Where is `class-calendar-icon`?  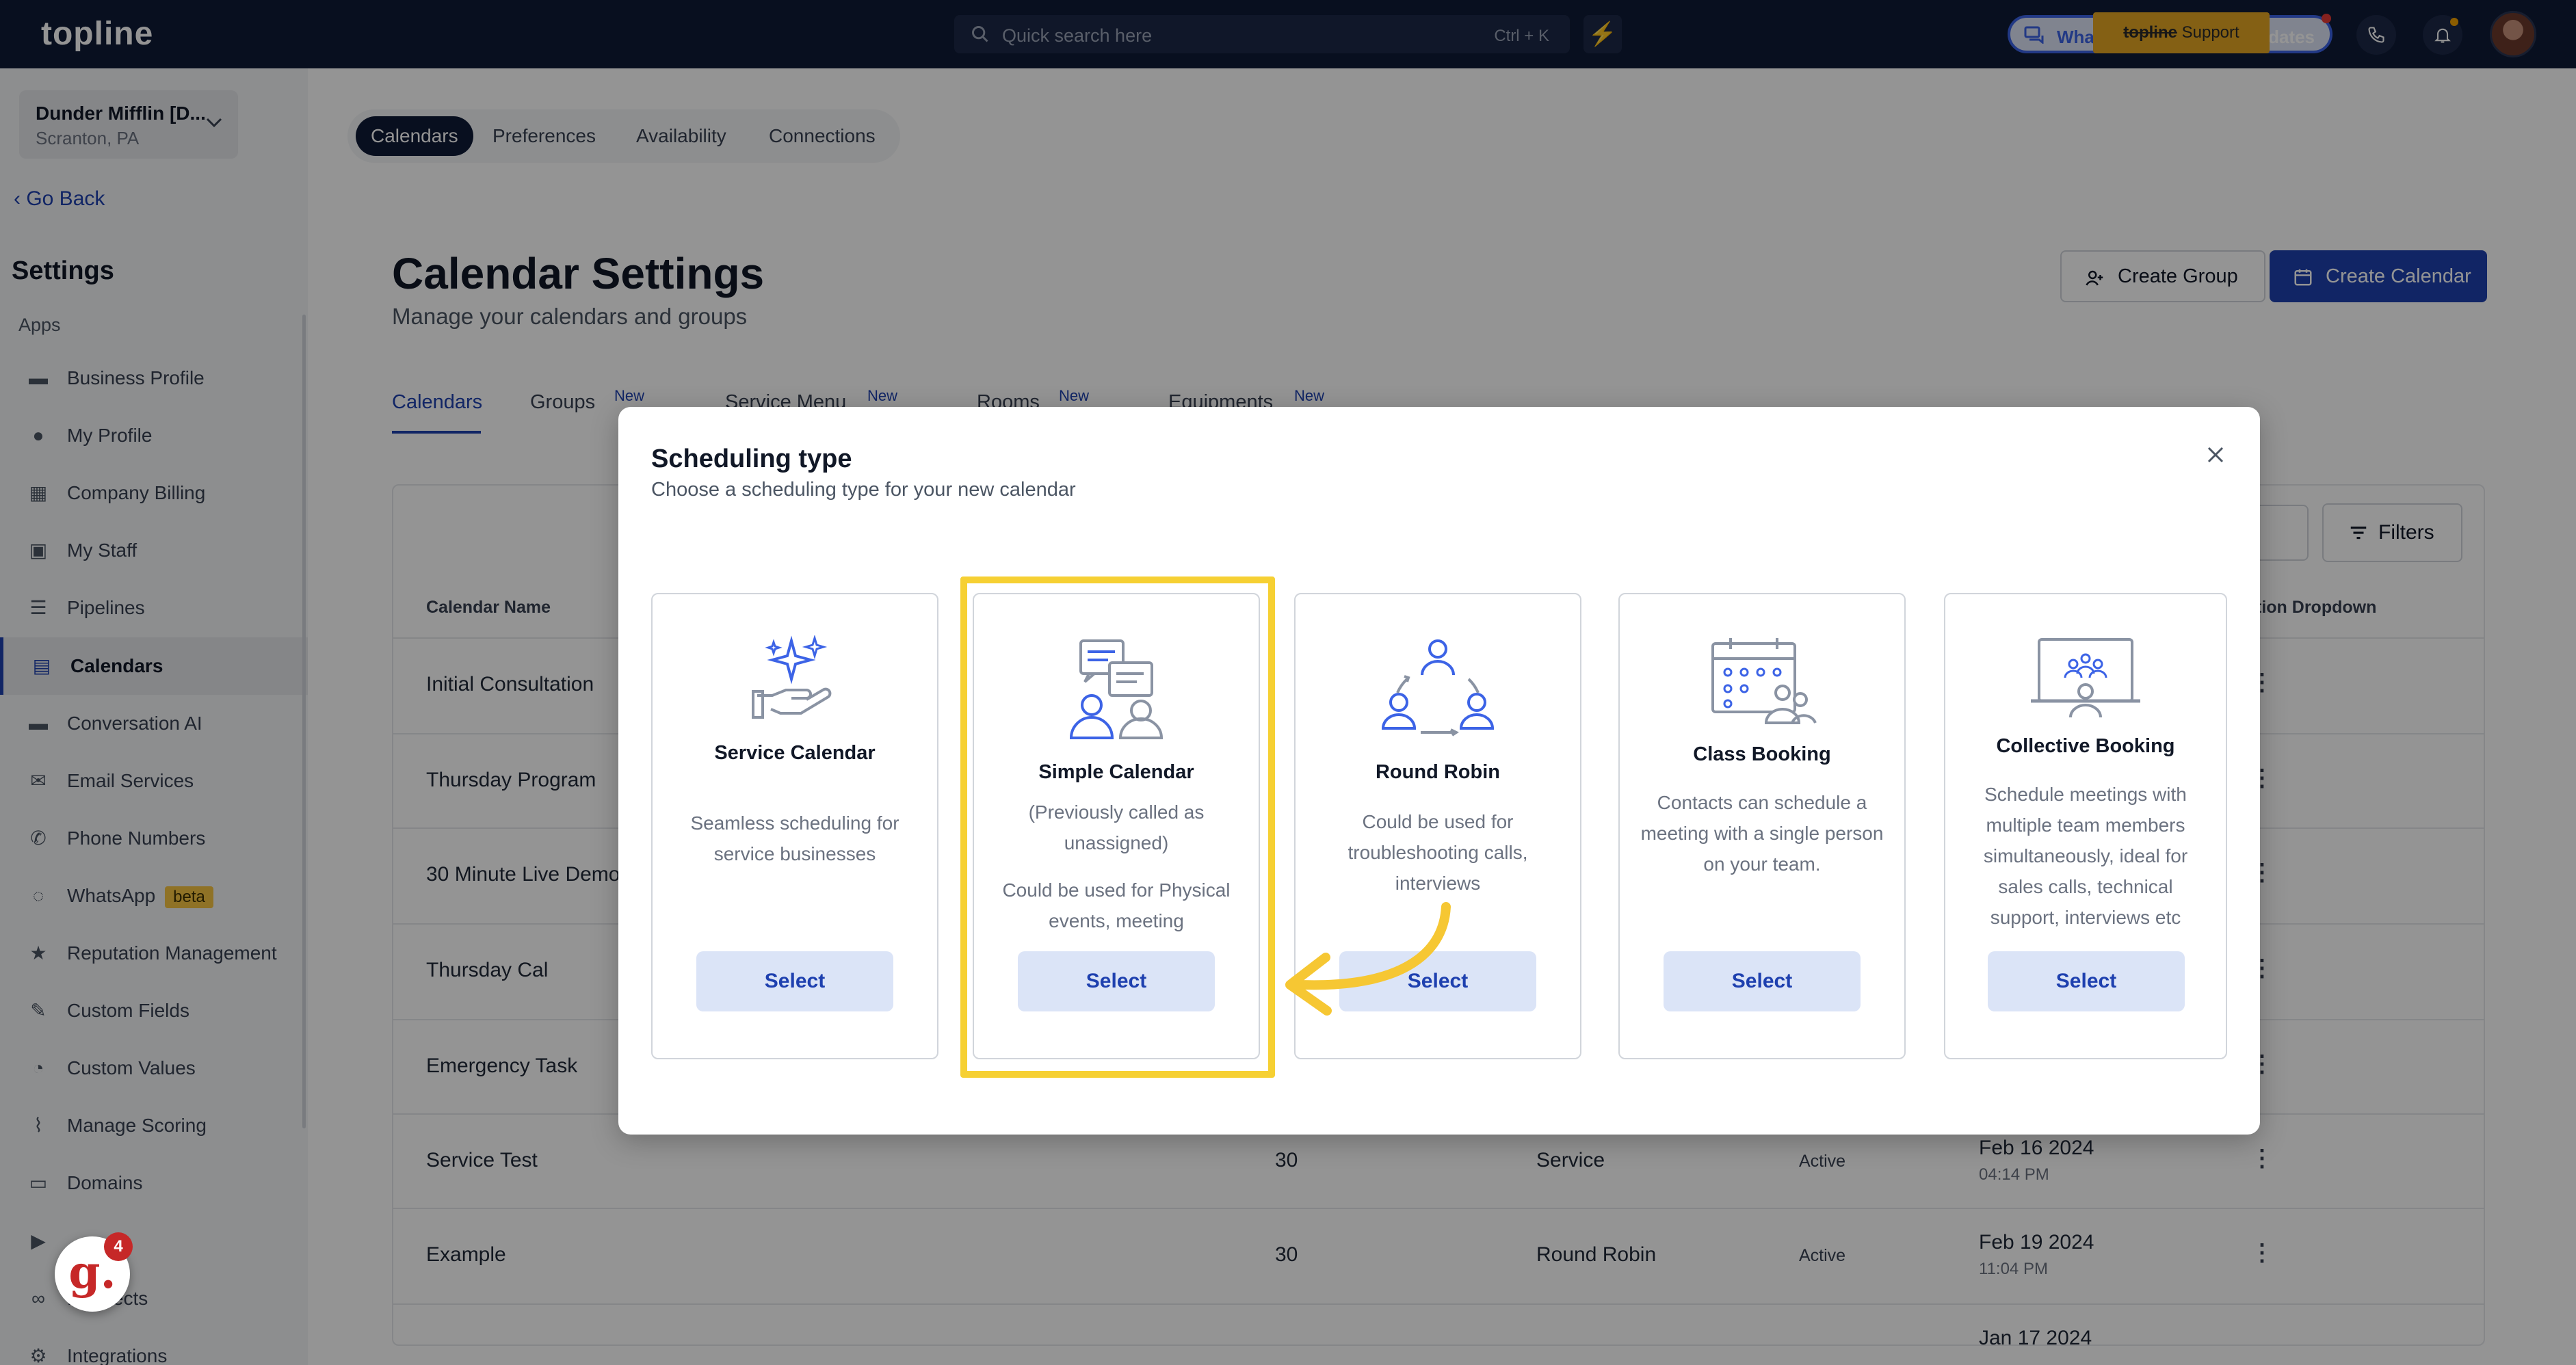
class-calendar-icon is located at coordinates (1764, 681).